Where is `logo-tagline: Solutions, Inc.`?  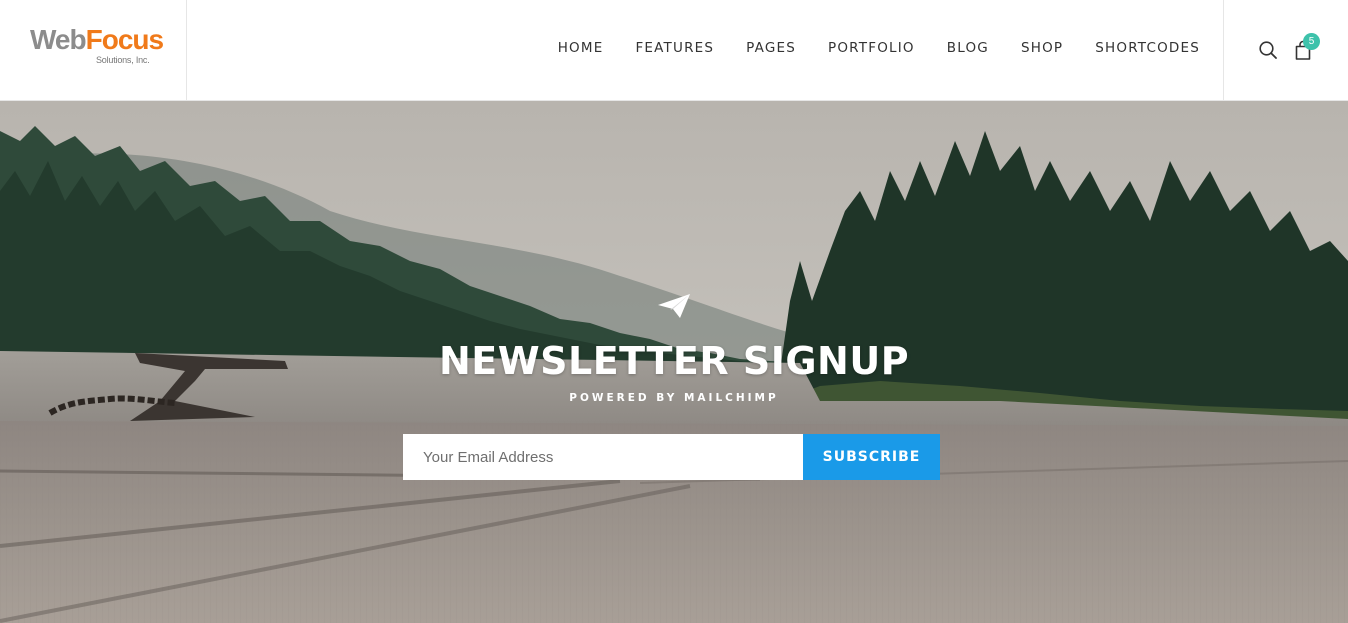 logo-tagline: Solutions, Inc. is located at coordinates (123, 60).